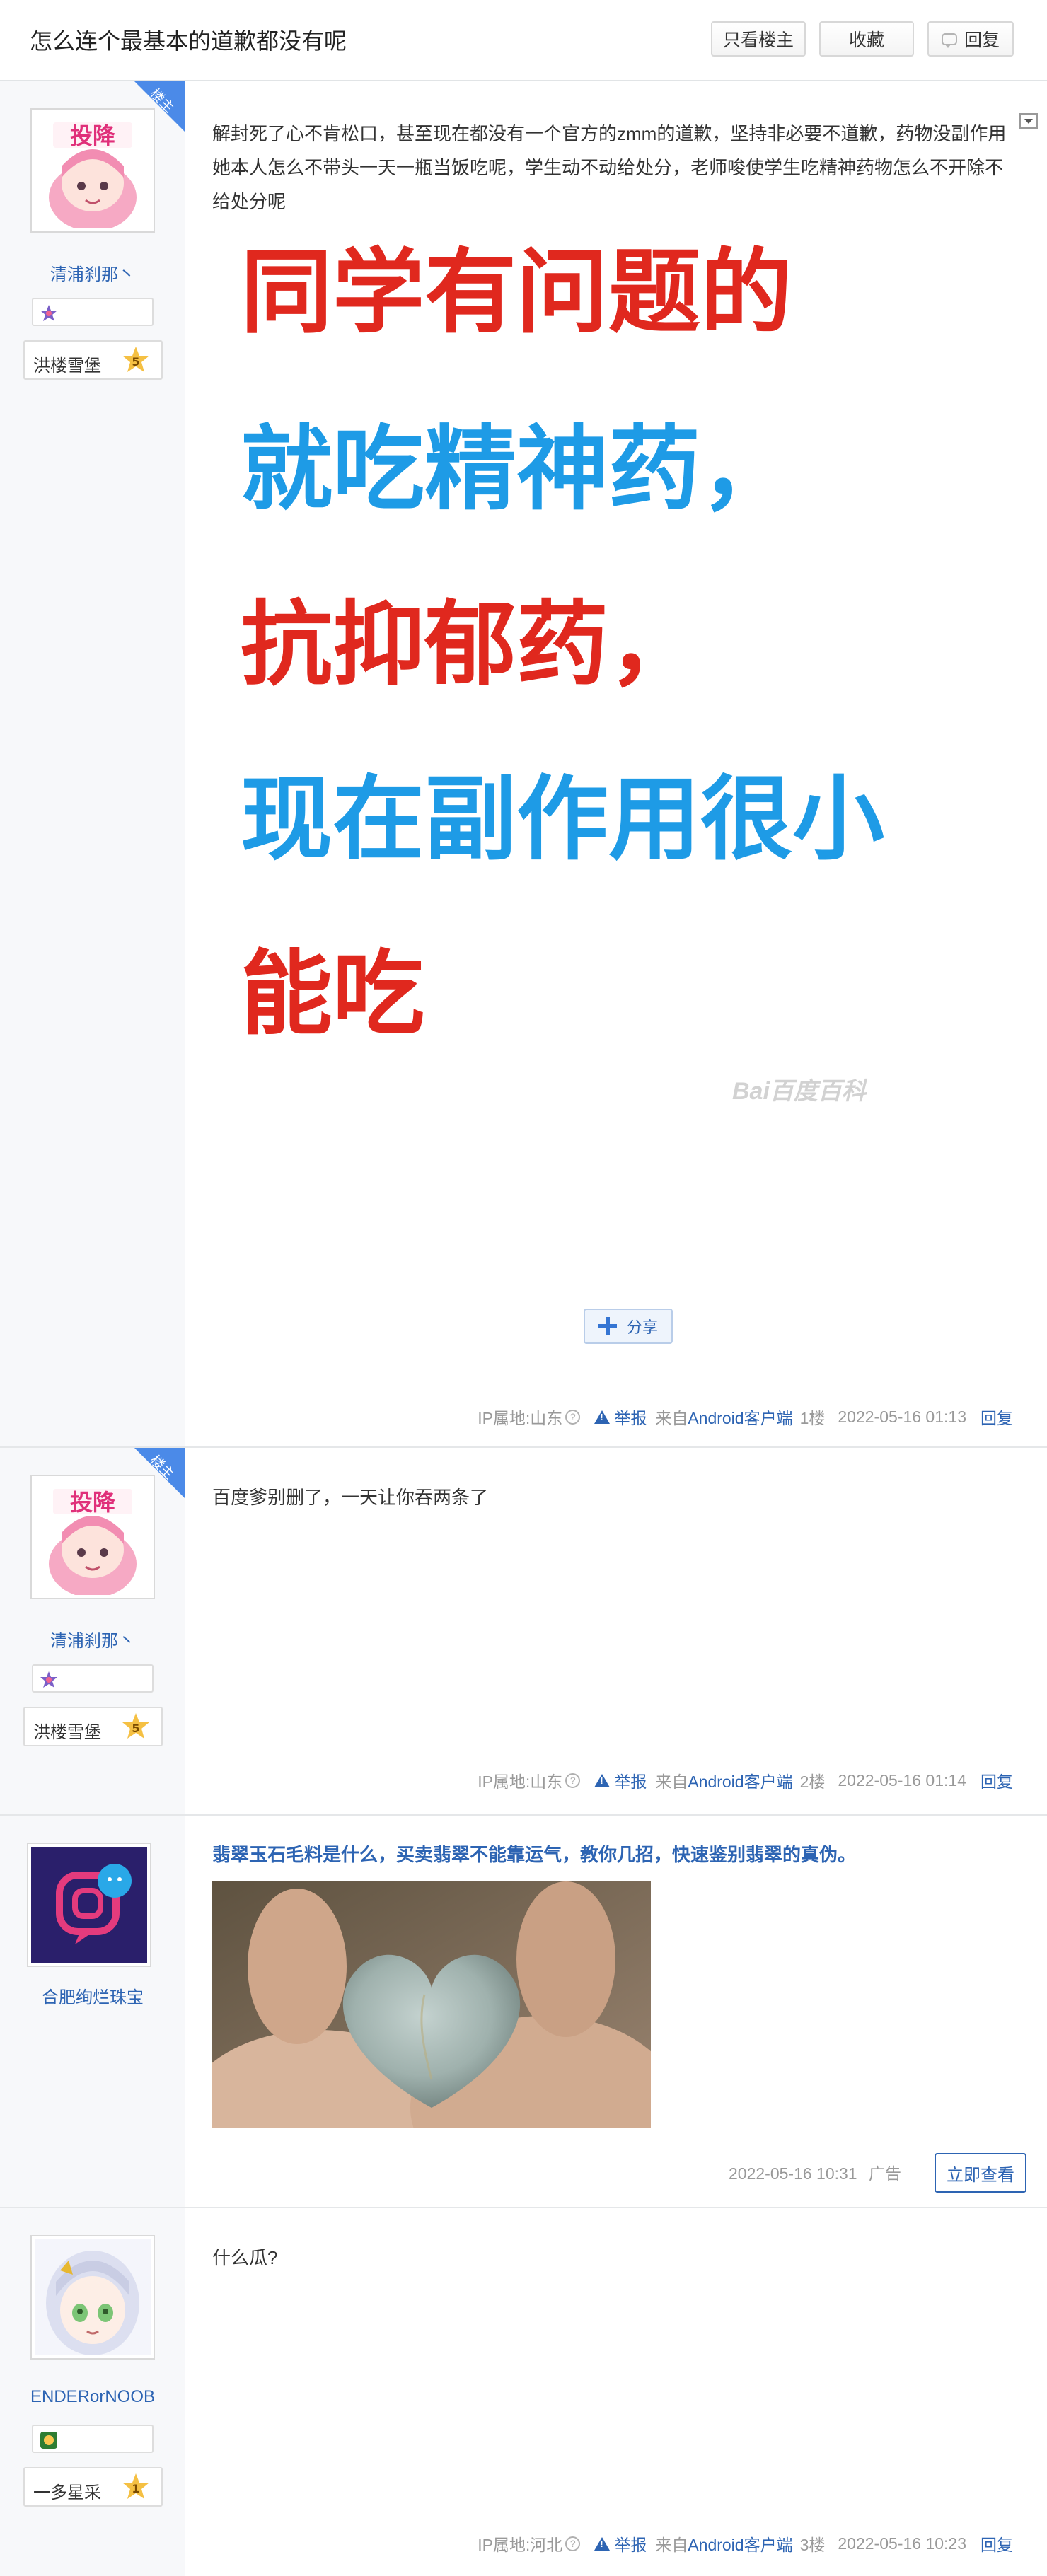 This screenshot has width=1047, height=2576. Describe the element at coordinates (949, 40) in the screenshot. I see `comment-bubble-icon` at that location.